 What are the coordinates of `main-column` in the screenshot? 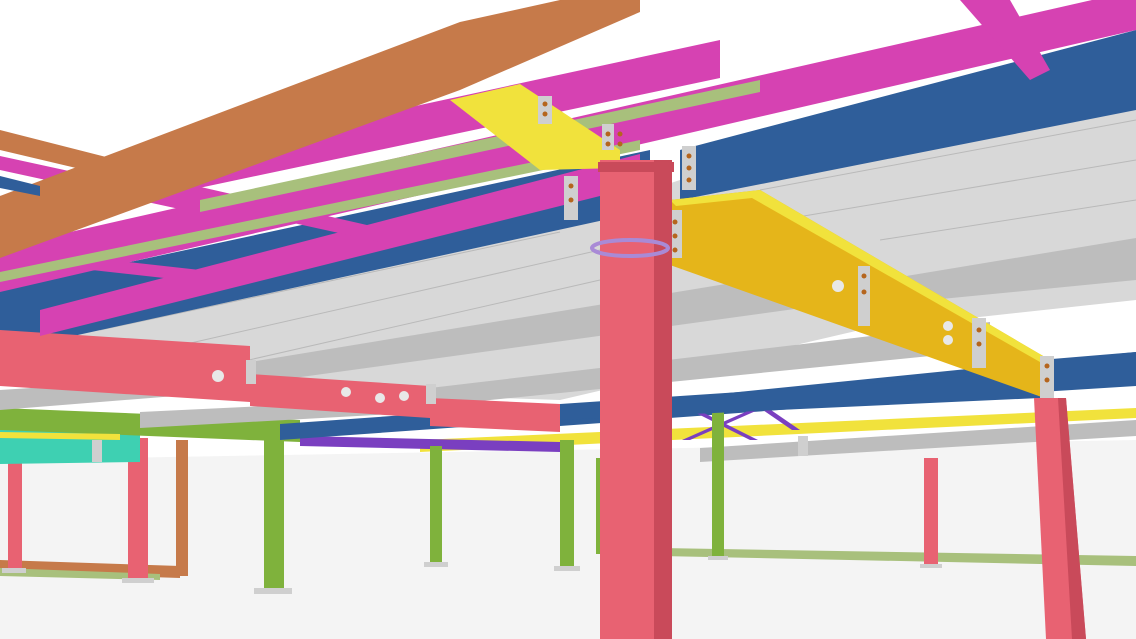 It's located at (632, 399).